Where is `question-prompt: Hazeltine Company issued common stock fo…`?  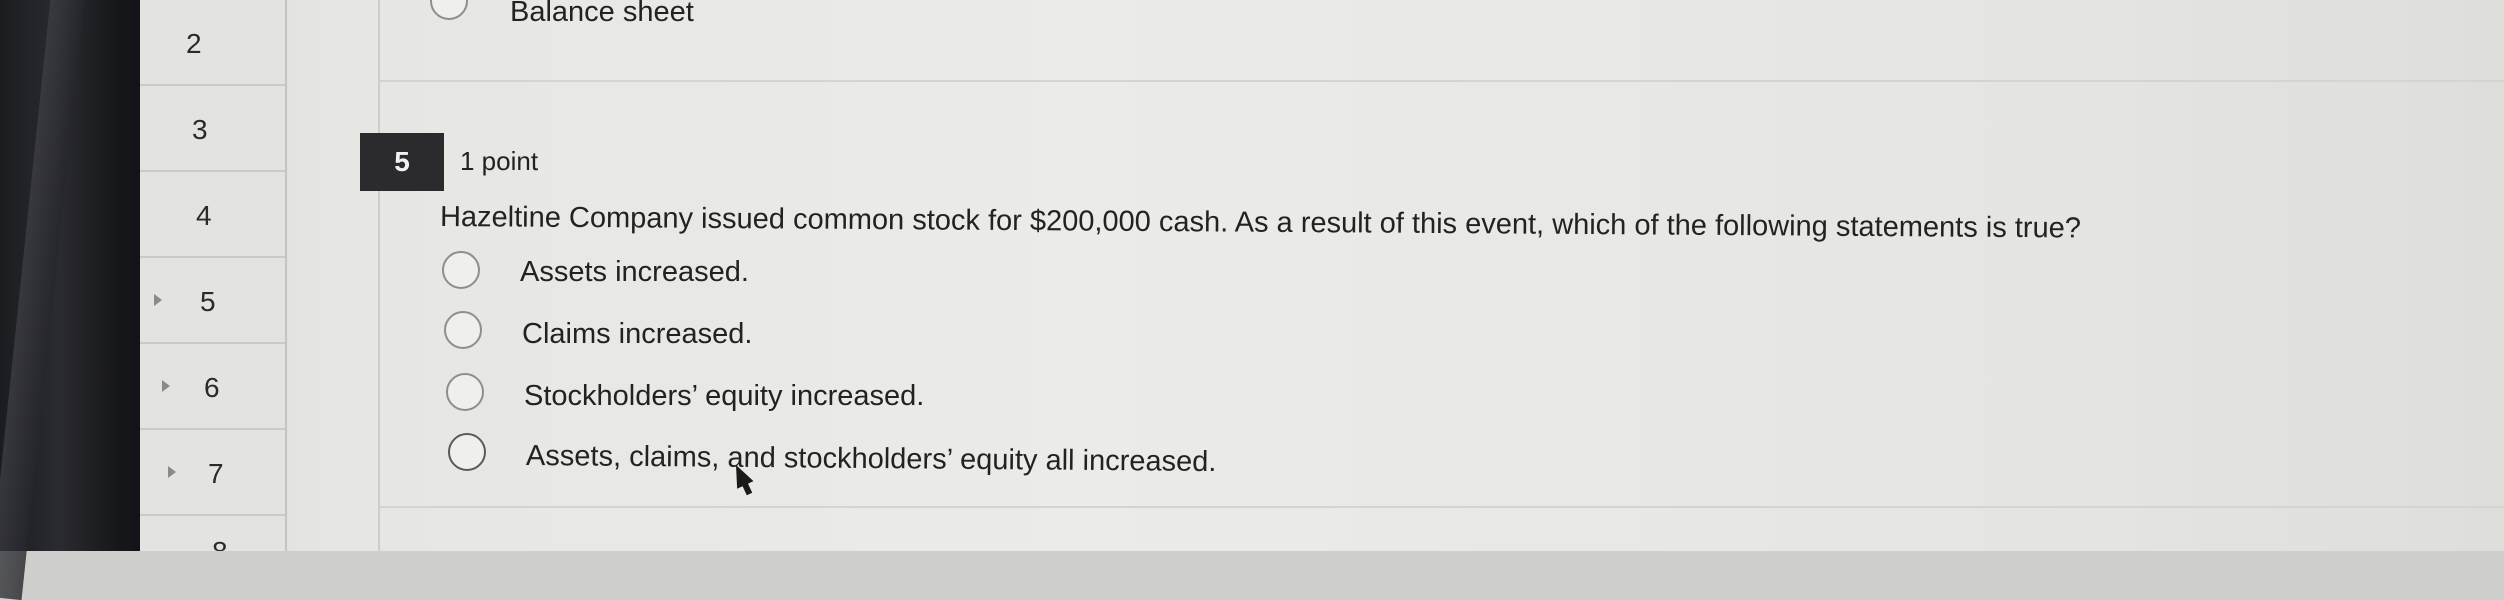 question-prompt: Hazeltine Company issued common stock fo… is located at coordinates (1260, 223).